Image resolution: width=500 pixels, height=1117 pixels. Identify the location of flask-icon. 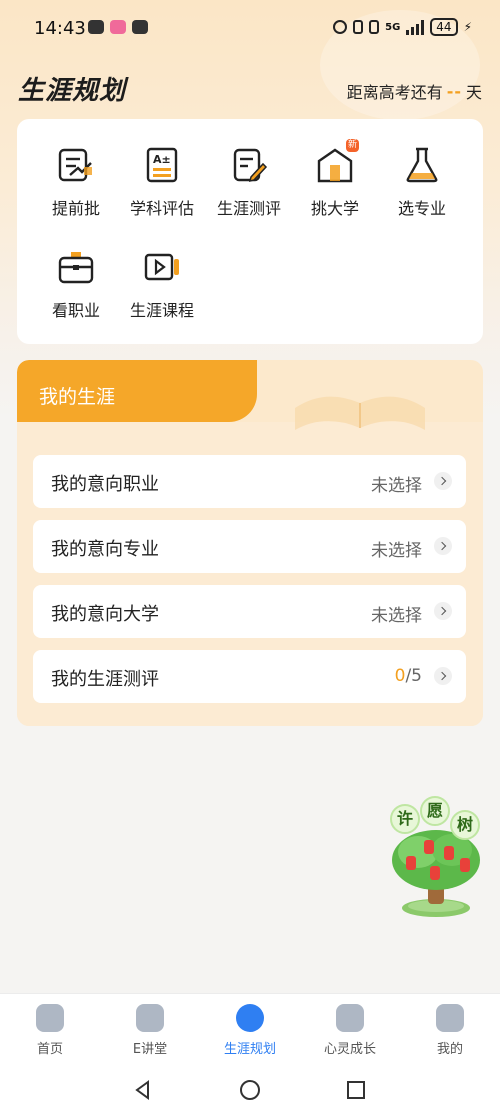
(422, 165).